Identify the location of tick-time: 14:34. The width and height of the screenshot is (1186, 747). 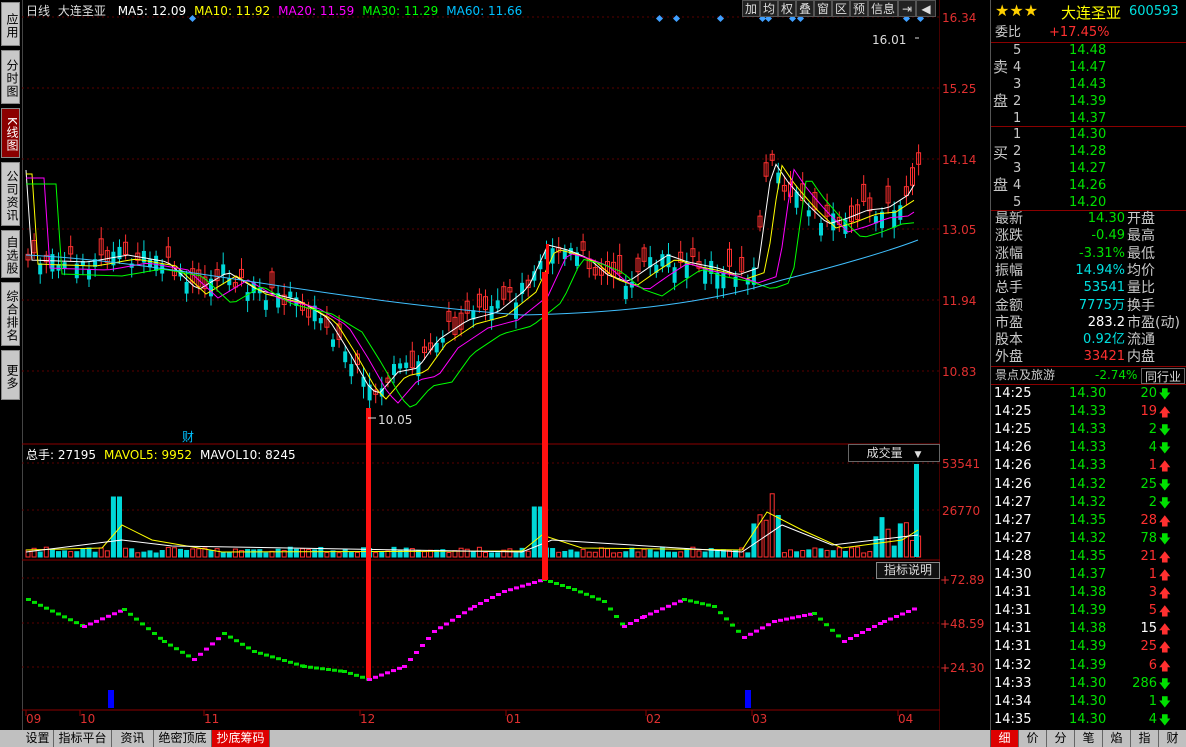
(1013, 701).